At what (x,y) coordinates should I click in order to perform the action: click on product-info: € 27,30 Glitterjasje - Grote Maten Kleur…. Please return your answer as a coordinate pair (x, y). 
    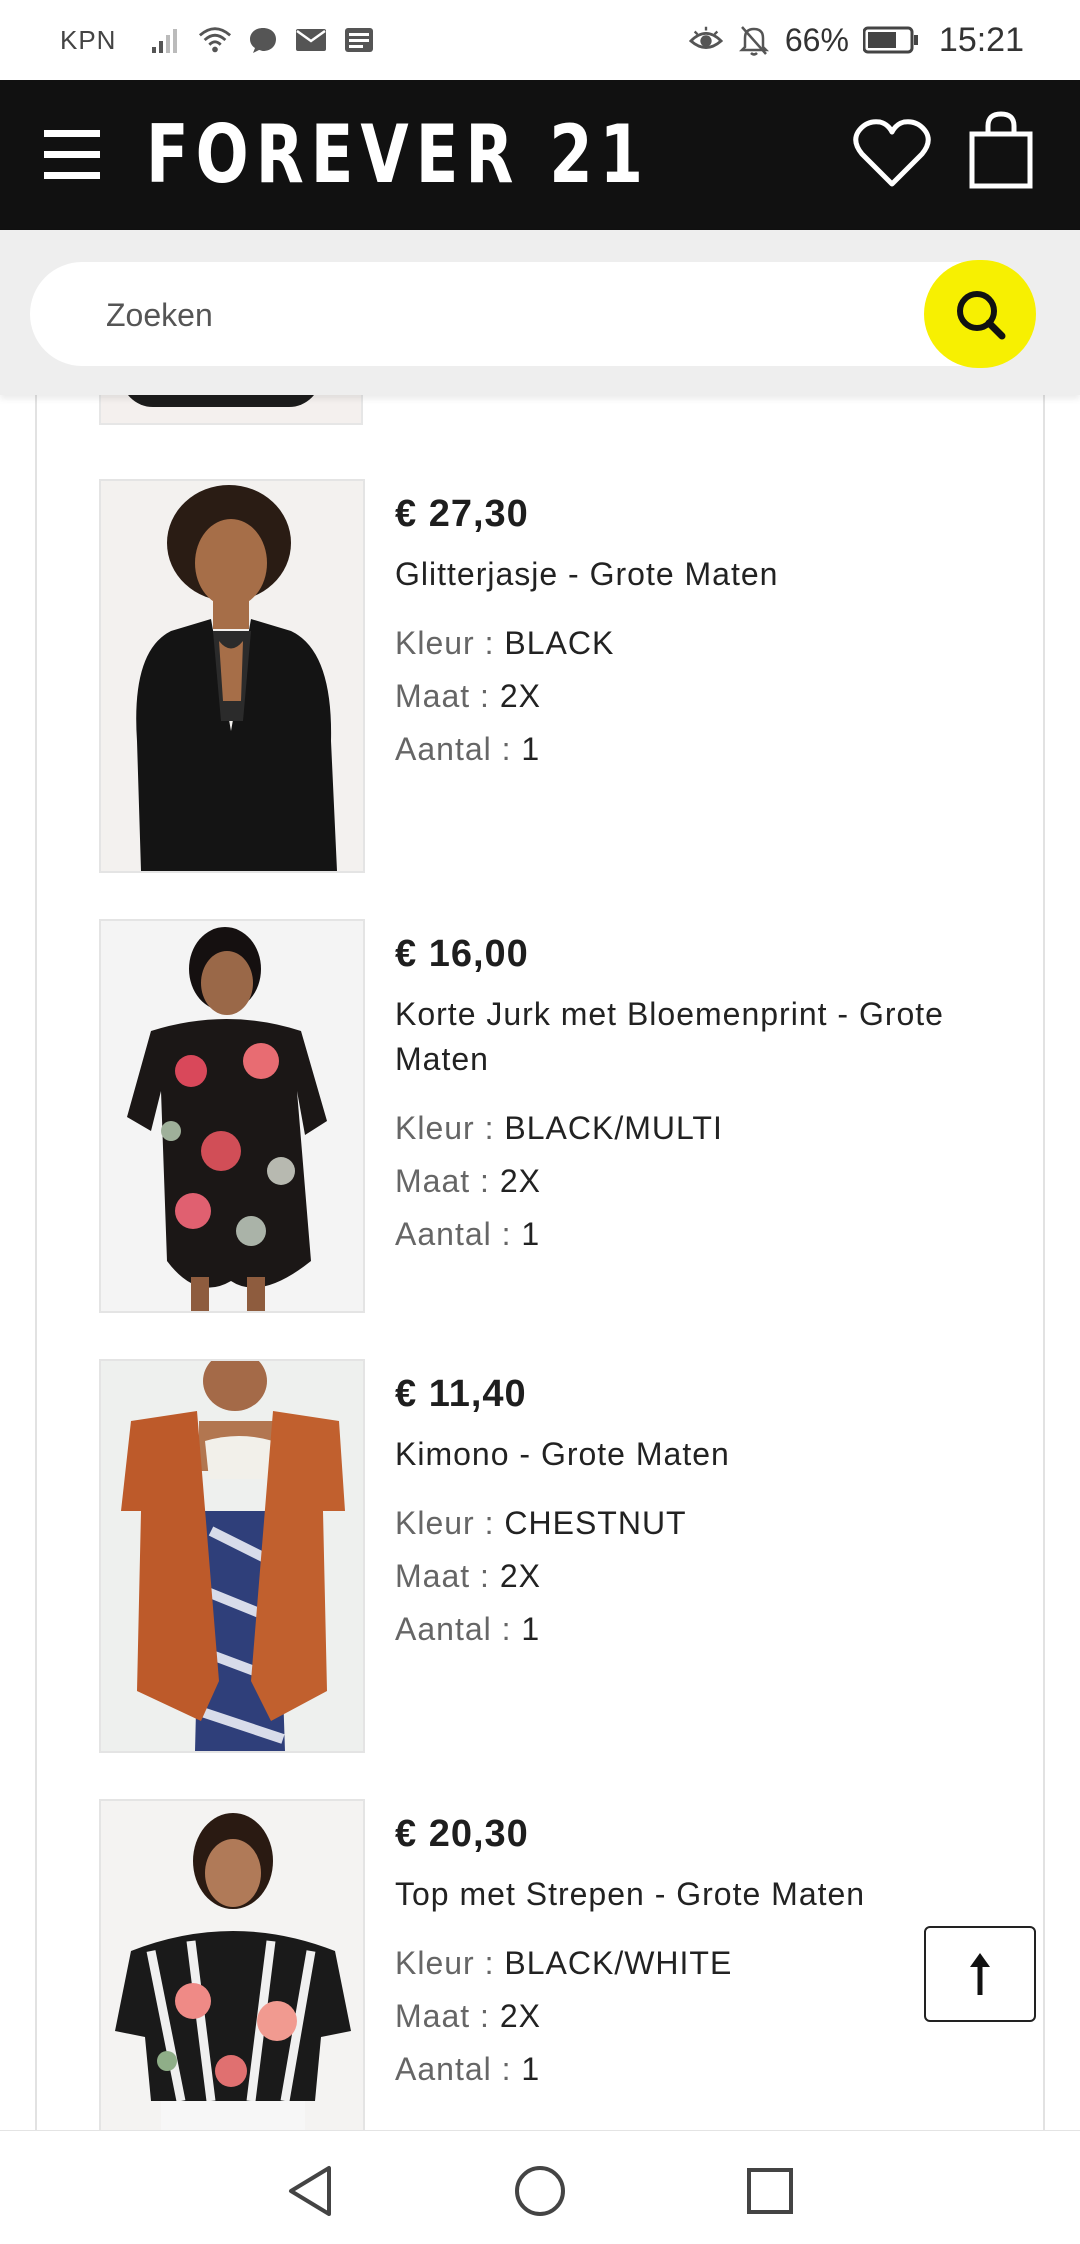
    Looking at the image, I should click on (695, 632).